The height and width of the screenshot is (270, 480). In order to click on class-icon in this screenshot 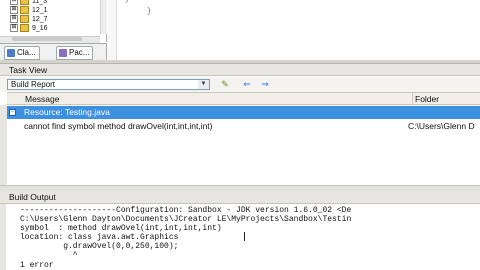, I will do `click(11, 52)`.